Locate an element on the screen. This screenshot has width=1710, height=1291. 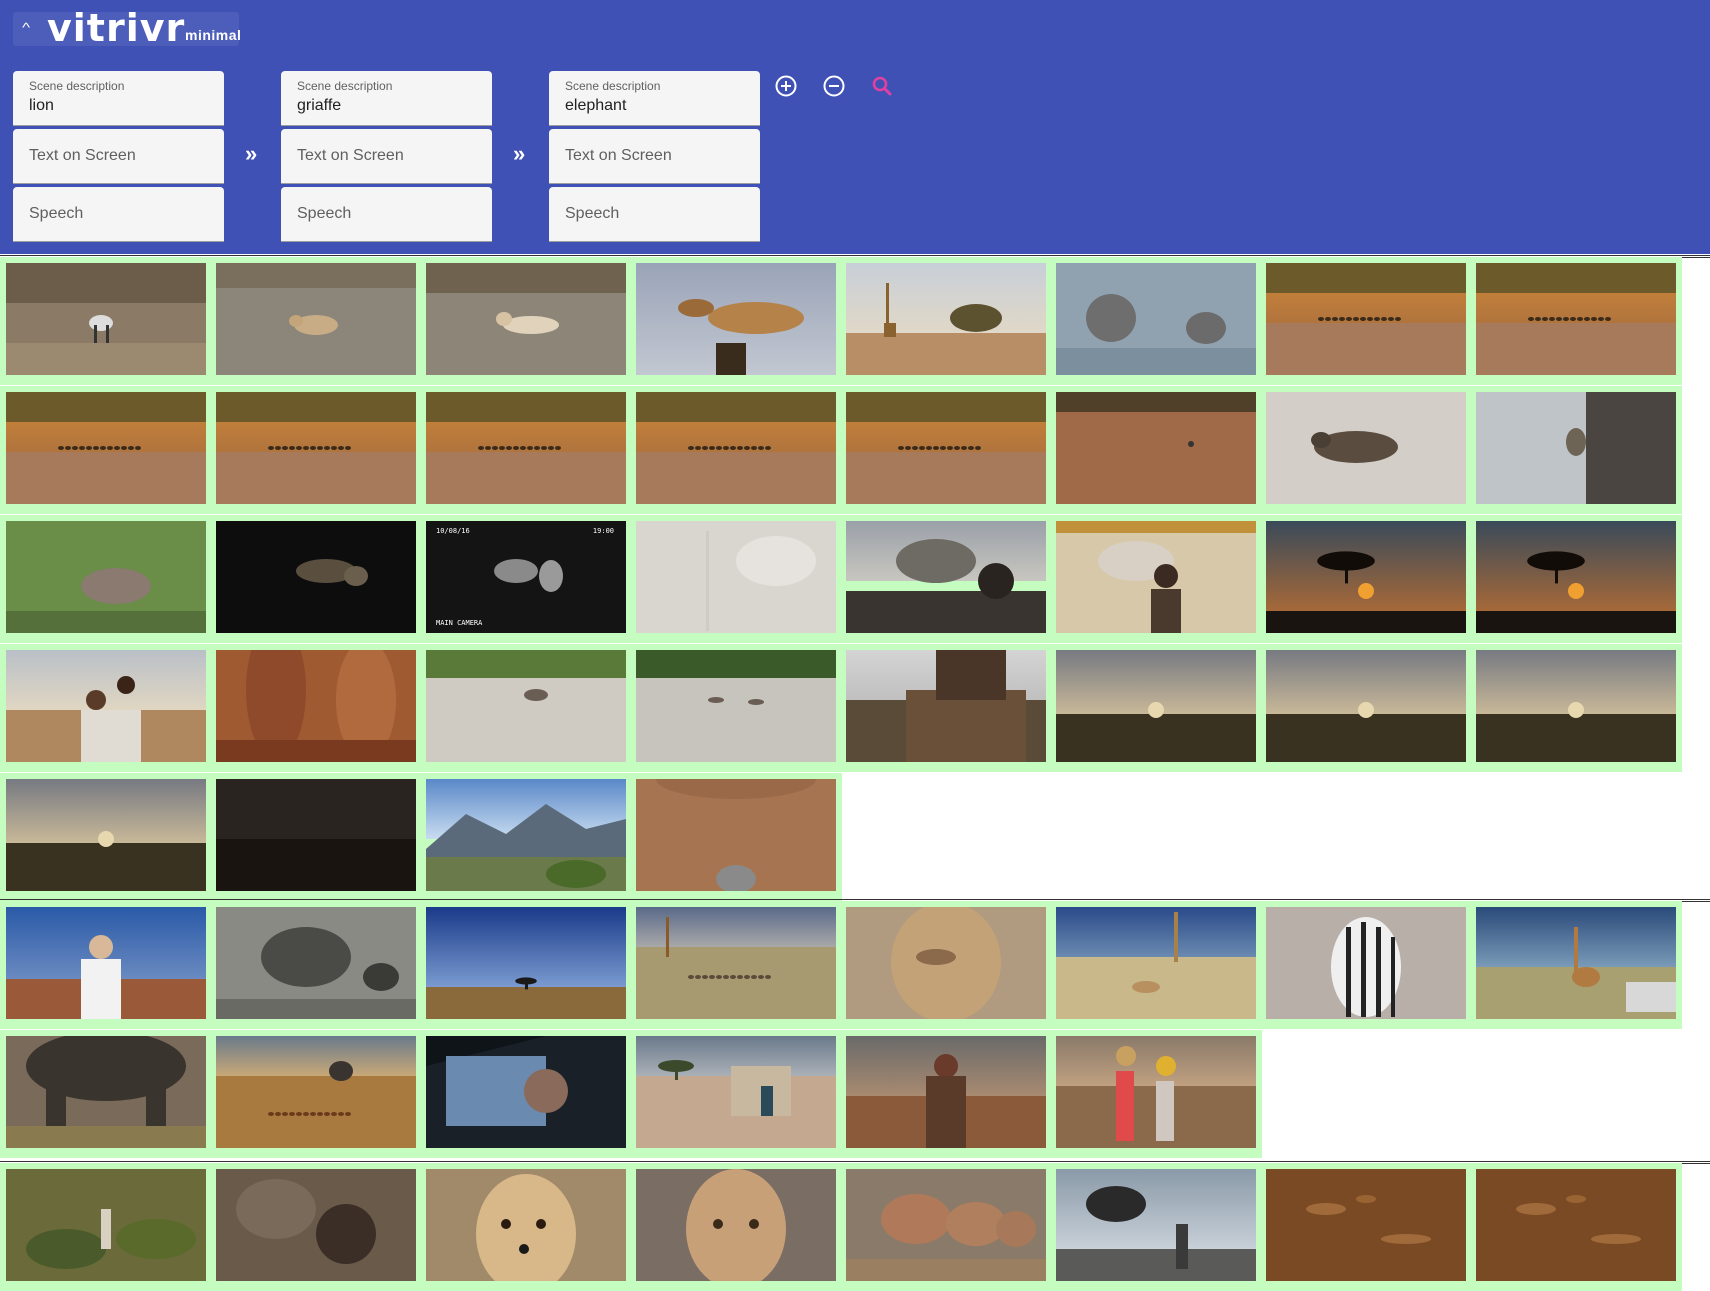
result-thumbnail-lioness-resting is located at coordinates (316, 319).